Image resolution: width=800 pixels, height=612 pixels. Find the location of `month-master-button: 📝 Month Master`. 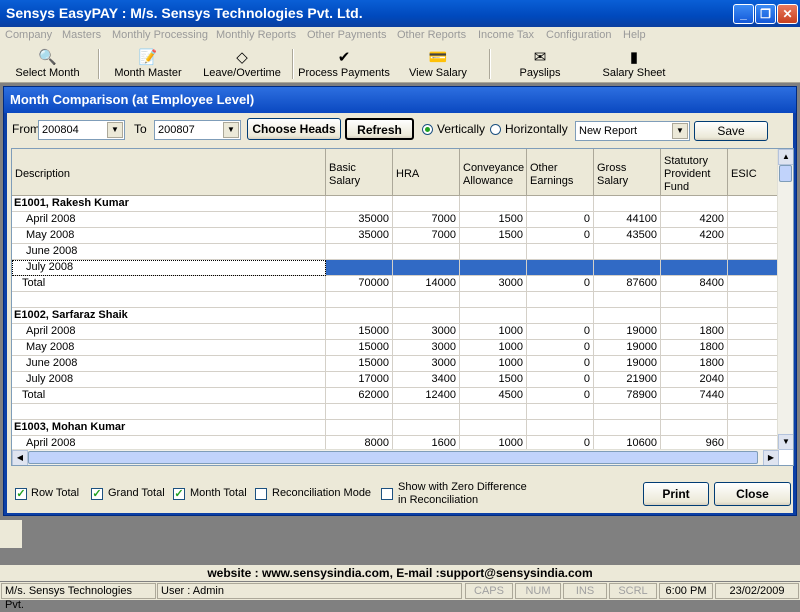

month-master-button: 📝 Month Master is located at coordinates (148, 65).